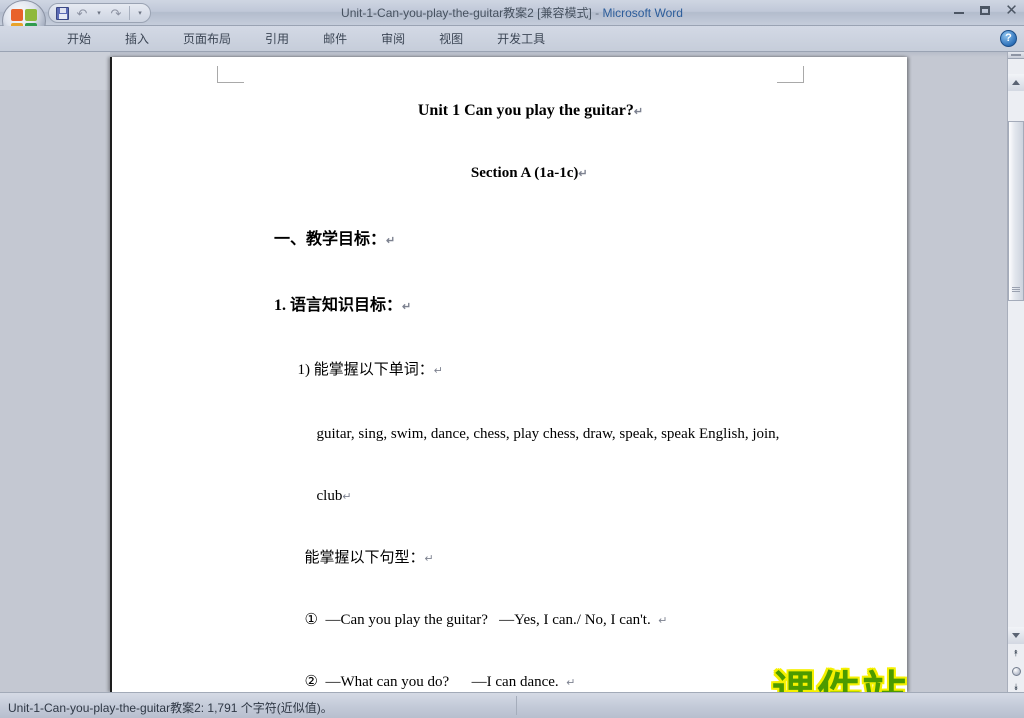 The image size is (1024, 718). I want to click on doc-line: club↵, so click(334, 496).